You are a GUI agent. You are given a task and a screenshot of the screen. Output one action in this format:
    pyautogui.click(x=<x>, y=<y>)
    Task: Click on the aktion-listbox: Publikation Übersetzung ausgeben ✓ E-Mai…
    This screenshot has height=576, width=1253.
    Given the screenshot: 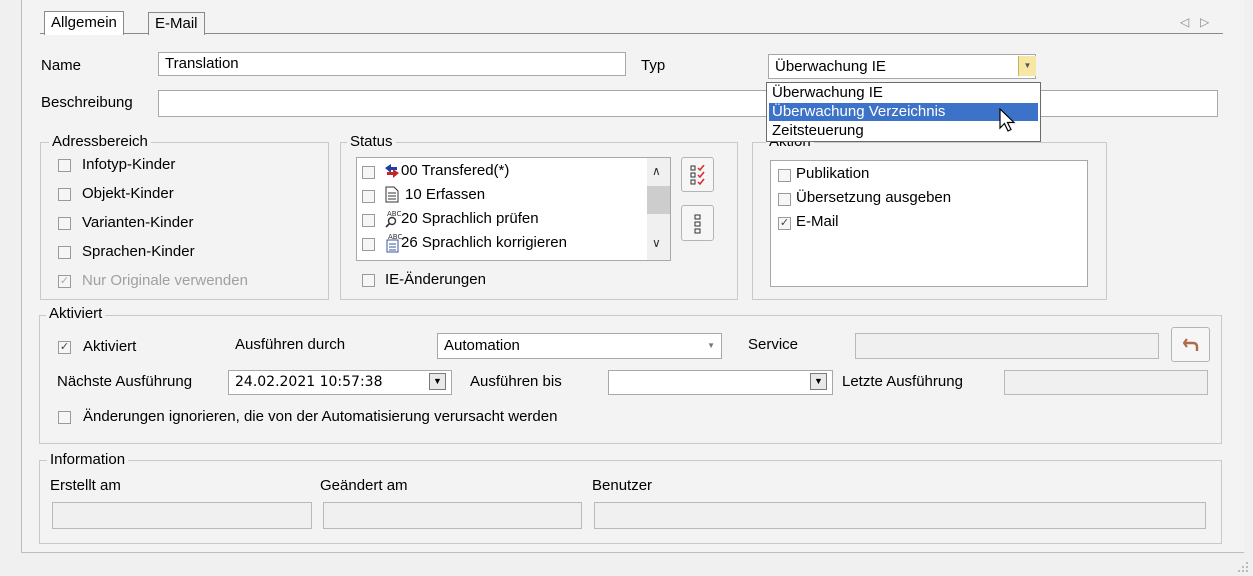 What is the action you would take?
    pyautogui.click(x=929, y=223)
    